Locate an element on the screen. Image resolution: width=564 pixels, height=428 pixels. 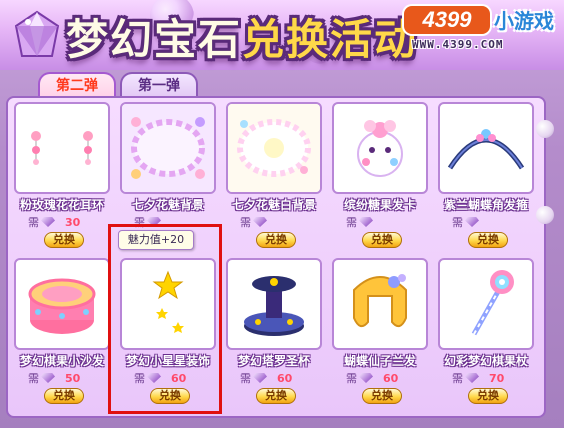
item-card: 粉玫瑰花花耳环 需 30 兑换 is located at coordinates (62, 176).